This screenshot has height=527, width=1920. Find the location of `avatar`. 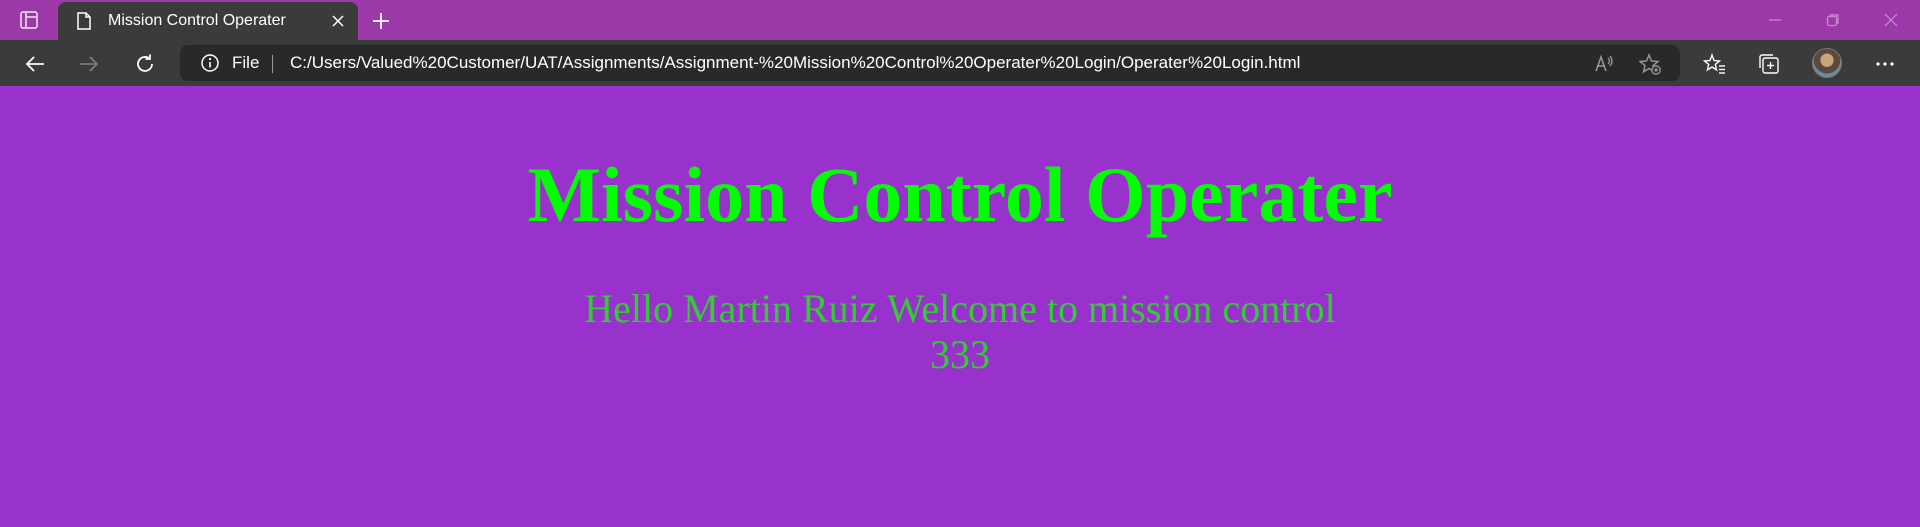

avatar is located at coordinates (1827, 63).